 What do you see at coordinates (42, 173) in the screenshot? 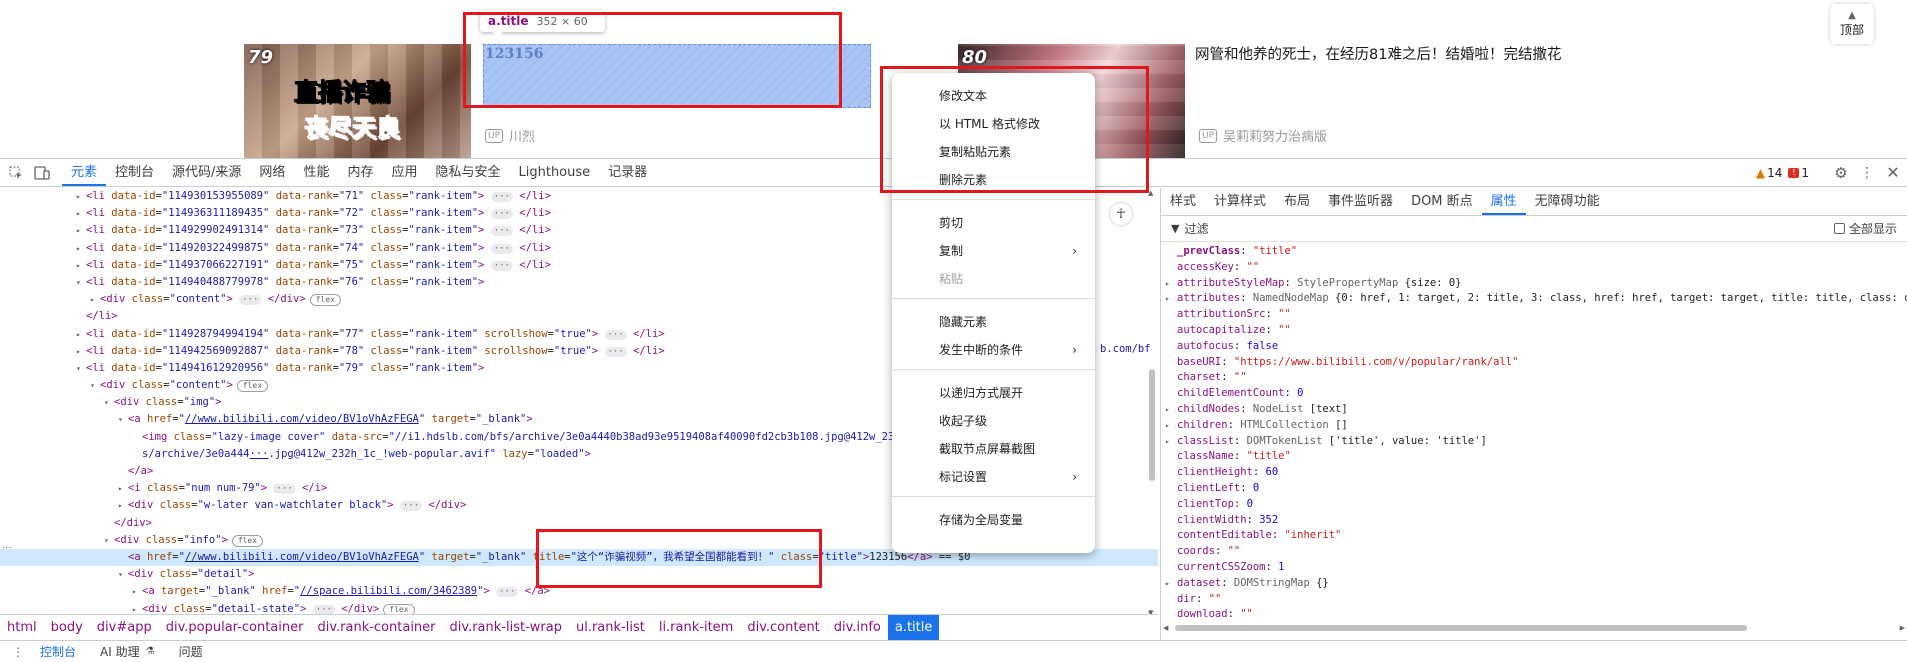
I see `device-toolbar-icon` at bounding box center [42, 173].